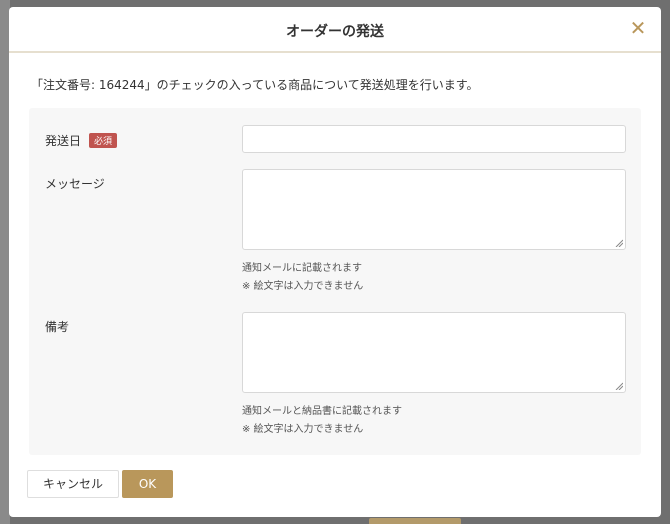 This screenshot has height=524, width=670. I want to click on message-emoji-note: ※ 絵文字は入力できません, so click(303, 286).